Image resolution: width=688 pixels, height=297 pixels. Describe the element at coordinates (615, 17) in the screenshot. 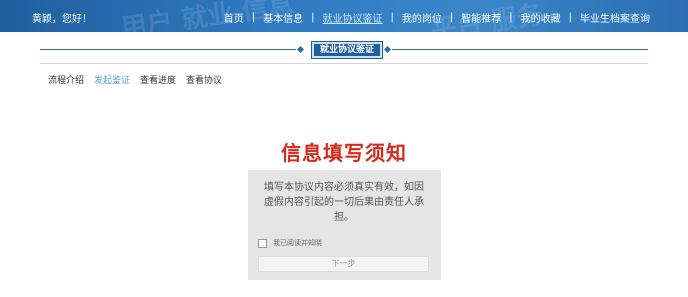

I see `nav-item-graduate-archive: 毕业生档案查询` at that location.